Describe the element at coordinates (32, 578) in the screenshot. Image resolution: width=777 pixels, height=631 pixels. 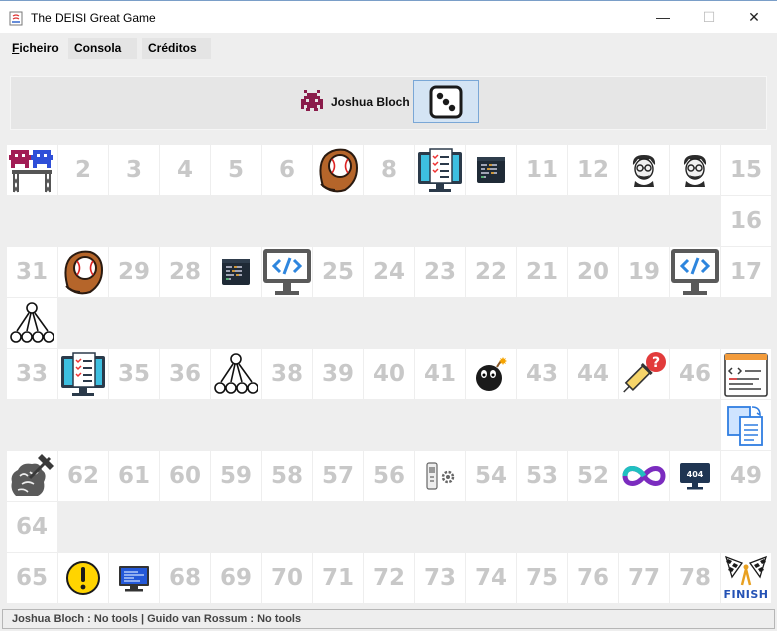
I see `board-cell-65: 65` at that location.